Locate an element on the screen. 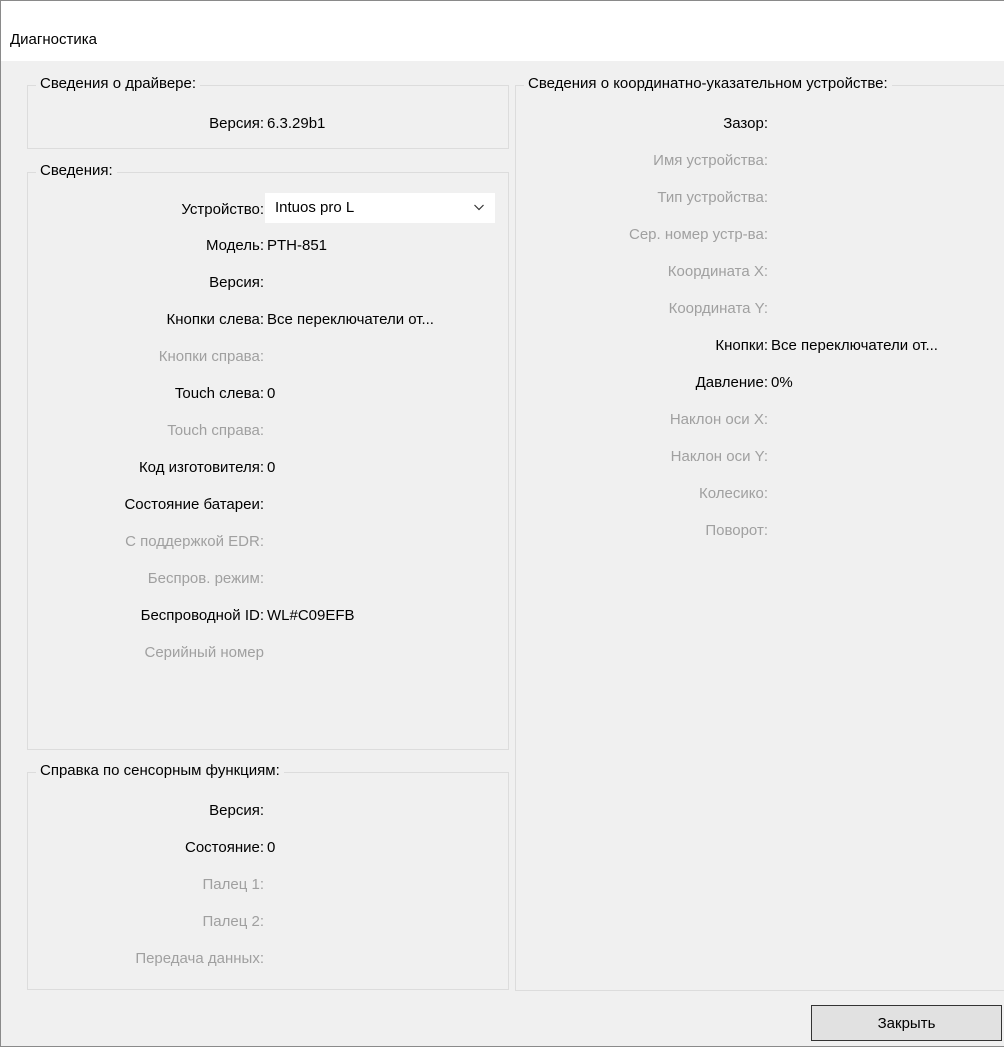 Image resolution: width=1005 pixels, height=1048 pixels. touch-state-value: 0 is located at coordinates (271, 847).